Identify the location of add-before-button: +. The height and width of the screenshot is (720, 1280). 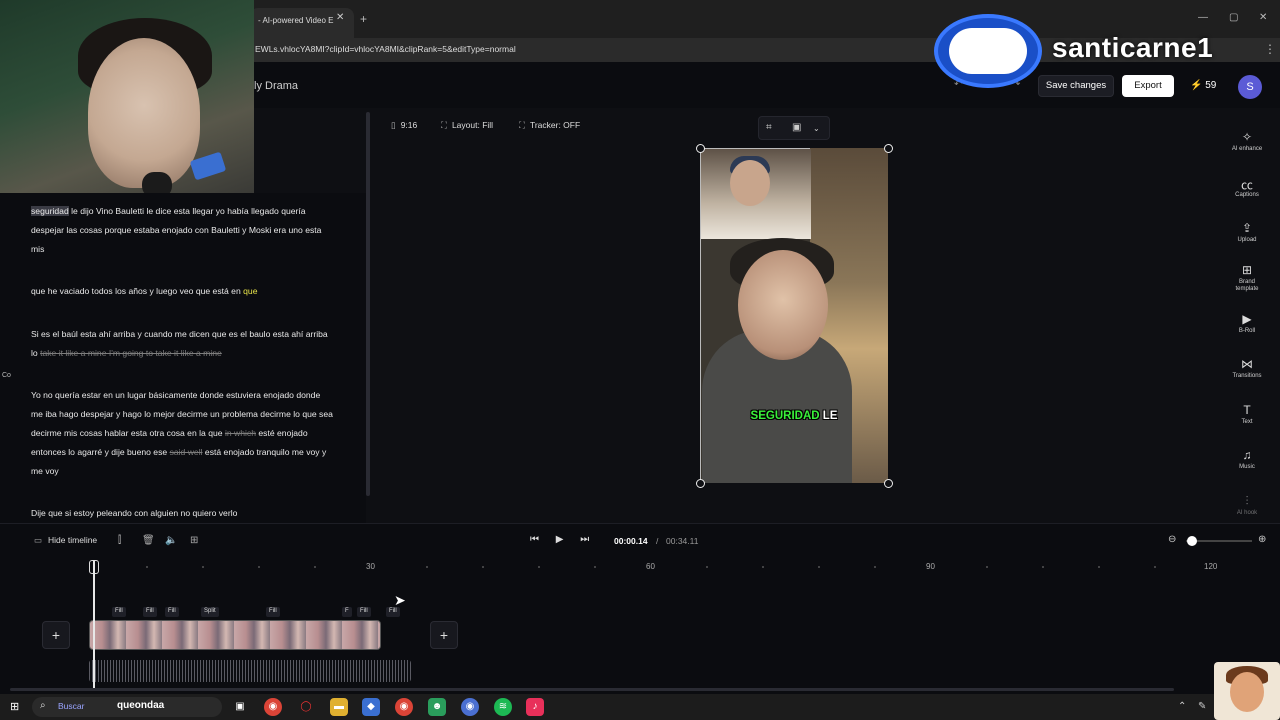
(56, 635).